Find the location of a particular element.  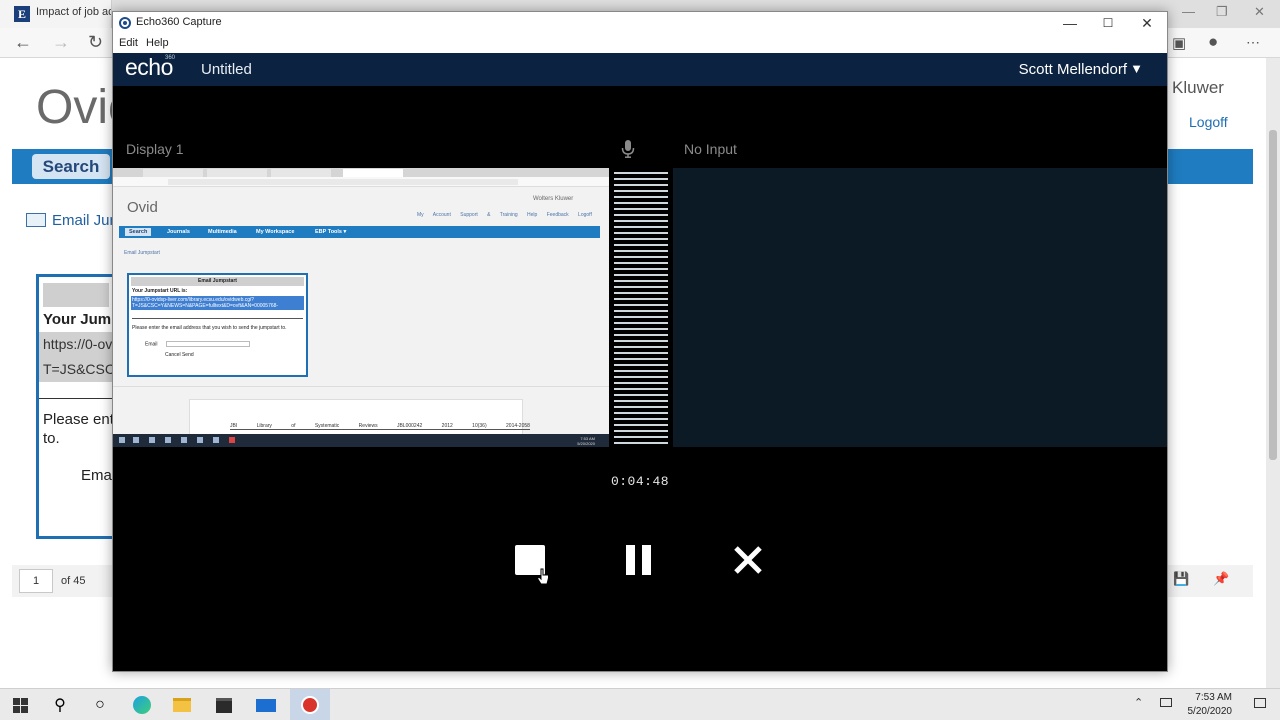

menu-help: Help is located at coordinates (157, 43).